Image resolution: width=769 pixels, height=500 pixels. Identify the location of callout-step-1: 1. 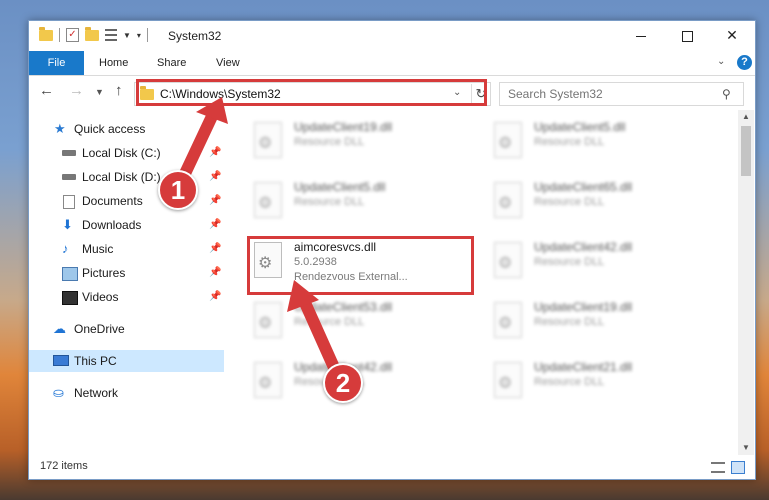
(178, 190).